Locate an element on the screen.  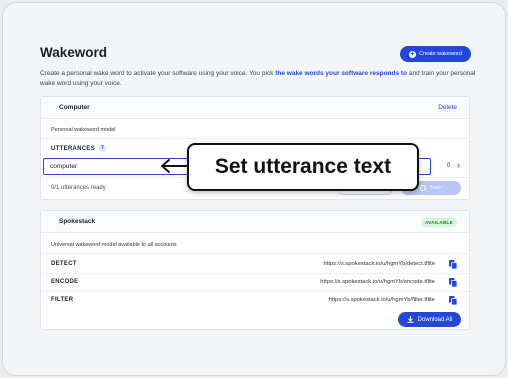
utterances-heading: UTTERANCES ? is located at coordinates (79, 148).